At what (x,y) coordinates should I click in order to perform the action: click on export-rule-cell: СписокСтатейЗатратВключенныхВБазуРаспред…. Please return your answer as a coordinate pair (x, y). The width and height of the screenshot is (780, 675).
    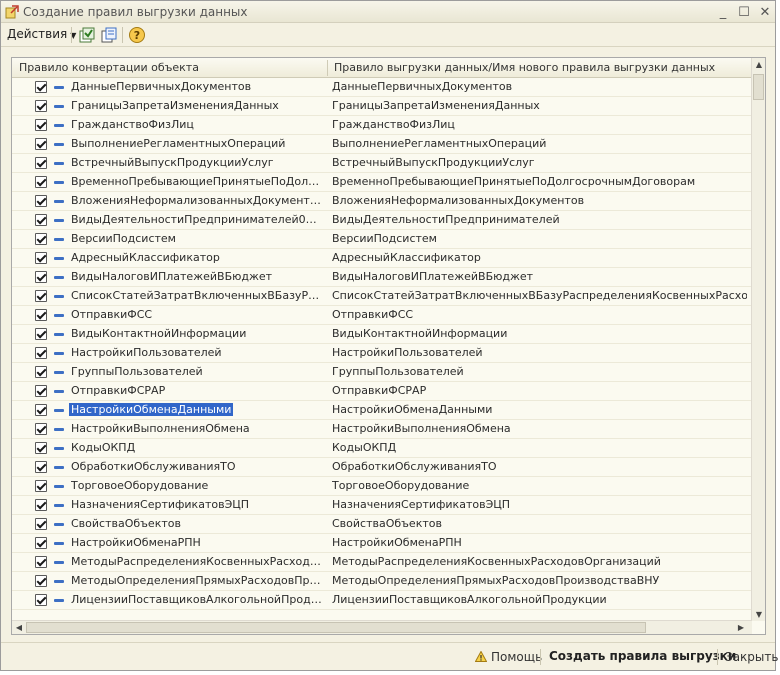
    Looking at the image, I should click on (539, 295).